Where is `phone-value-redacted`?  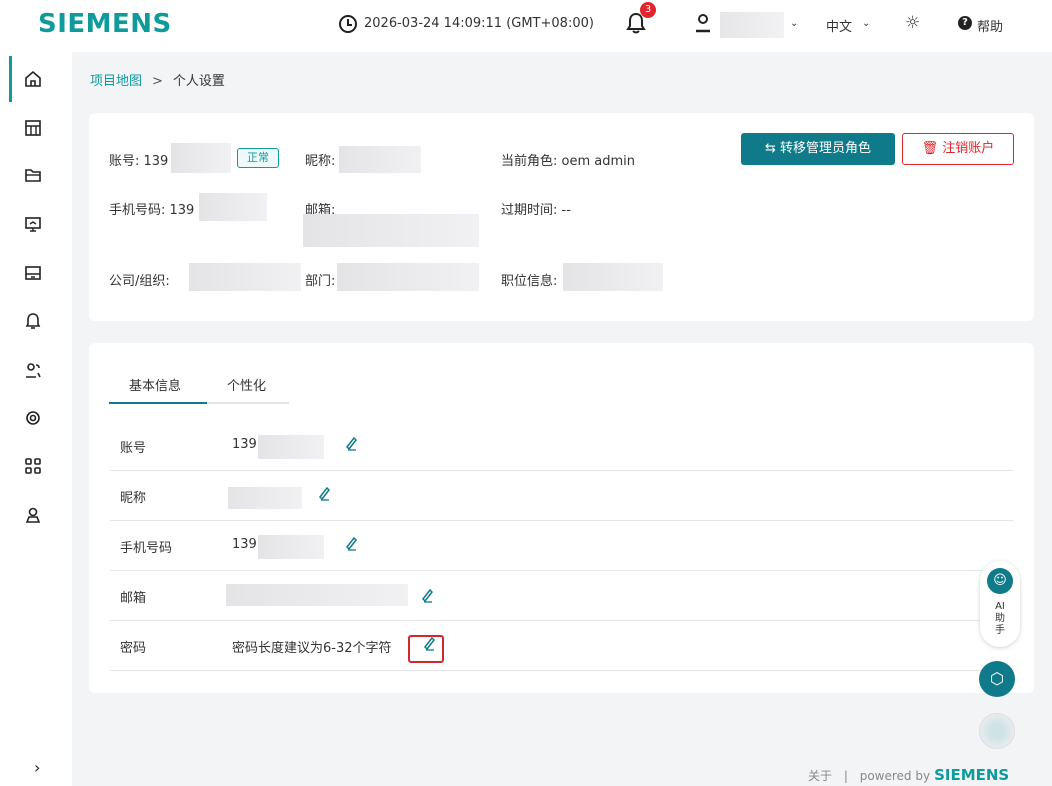 phone-value-redacted is located at coordinates (291, 547).